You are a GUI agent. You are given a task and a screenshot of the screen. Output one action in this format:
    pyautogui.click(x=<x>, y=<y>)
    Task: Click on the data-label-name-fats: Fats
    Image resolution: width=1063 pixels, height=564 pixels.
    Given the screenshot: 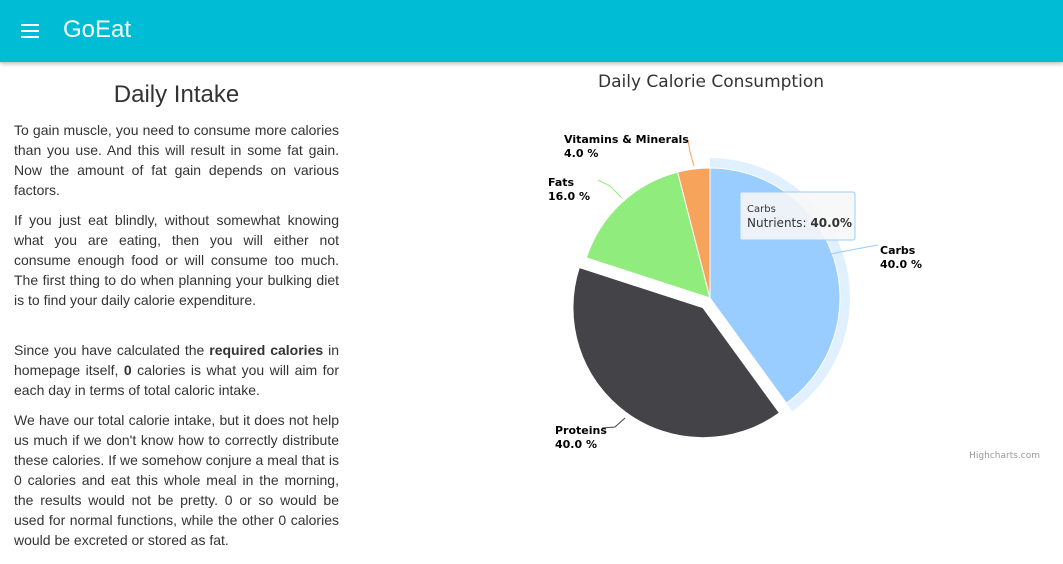 What is the action you would take?
    pyautogui.click(x=561, y=182)
    